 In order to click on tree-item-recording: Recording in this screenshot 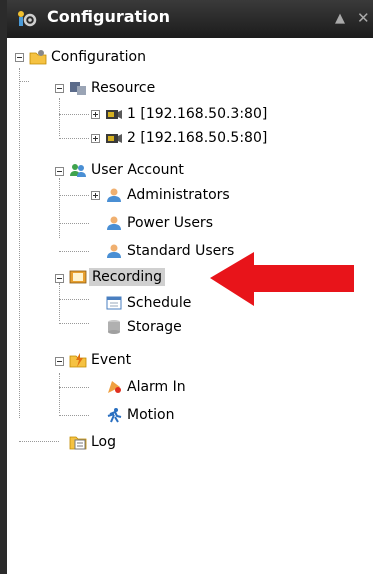, I will do `click(117, 277)`.